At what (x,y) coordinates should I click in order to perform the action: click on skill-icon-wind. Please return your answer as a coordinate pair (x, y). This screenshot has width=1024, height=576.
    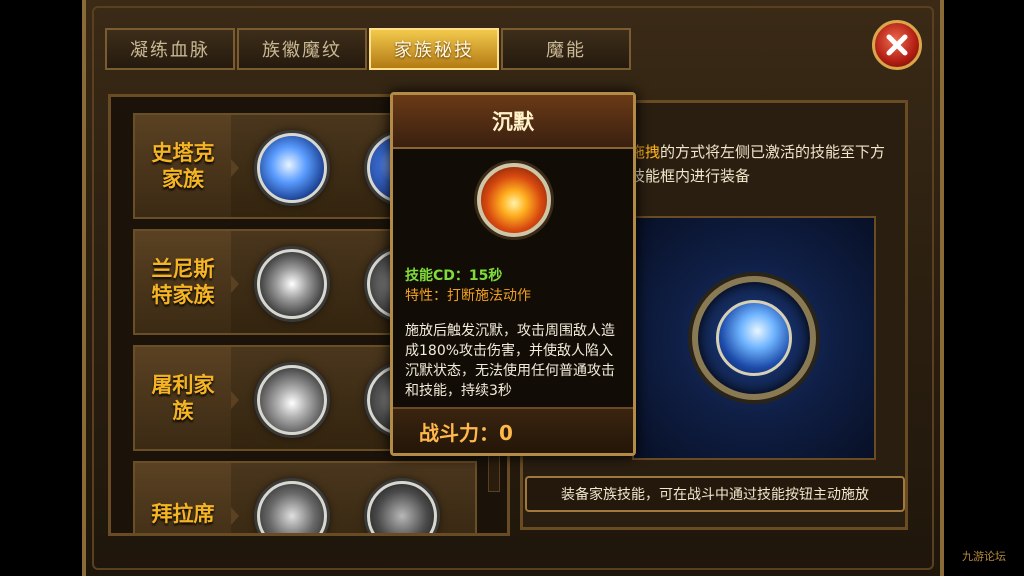
    Looking at the image, I should click on (292, 507).